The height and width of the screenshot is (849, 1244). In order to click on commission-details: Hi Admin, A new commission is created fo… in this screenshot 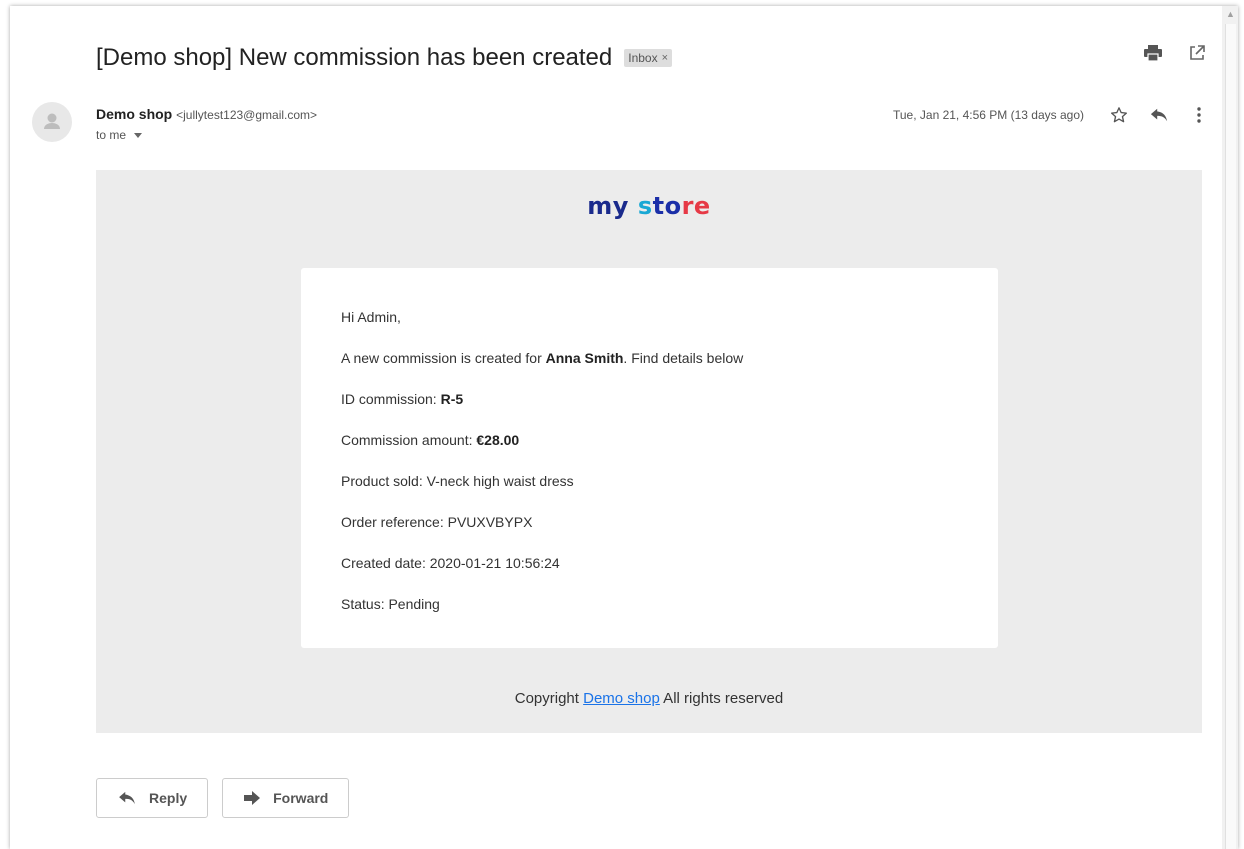, I will do `click(542, 472)`.